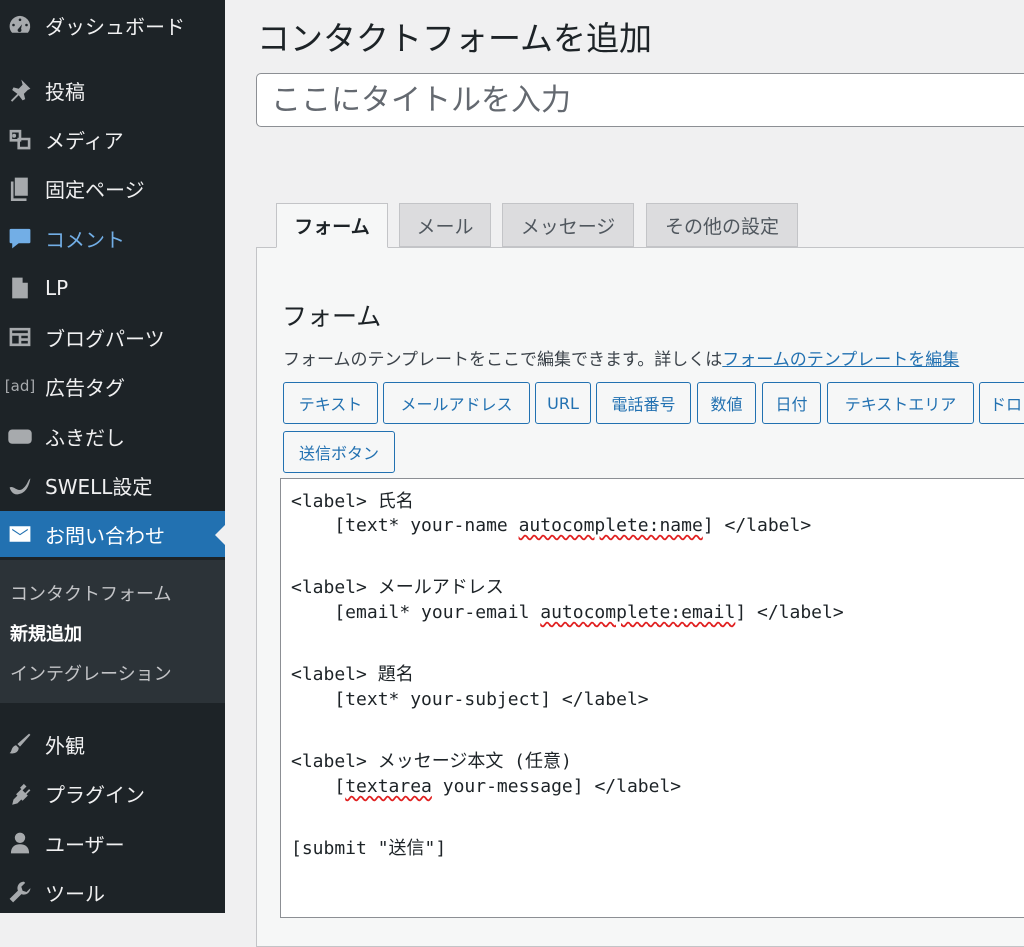  What do you see at coordinates (352, 501) in the screenshot?
I see `code-line: <label> 氏名` at bounding box center [352, 501].